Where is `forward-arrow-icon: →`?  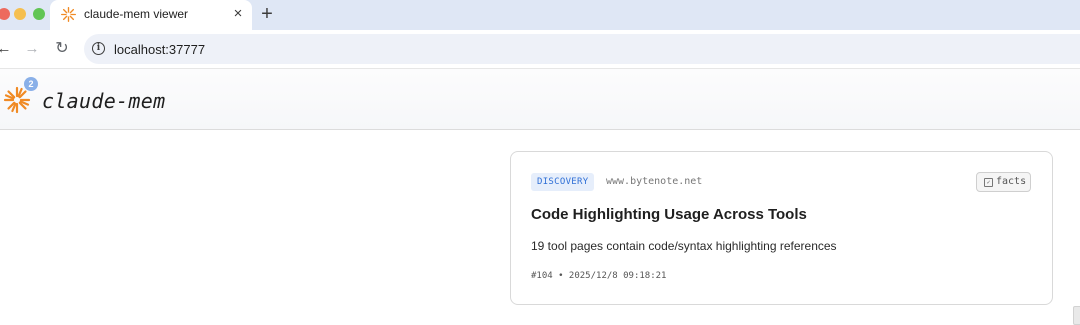 forward-arrow-icon: → is located at coordinates (32, 49).